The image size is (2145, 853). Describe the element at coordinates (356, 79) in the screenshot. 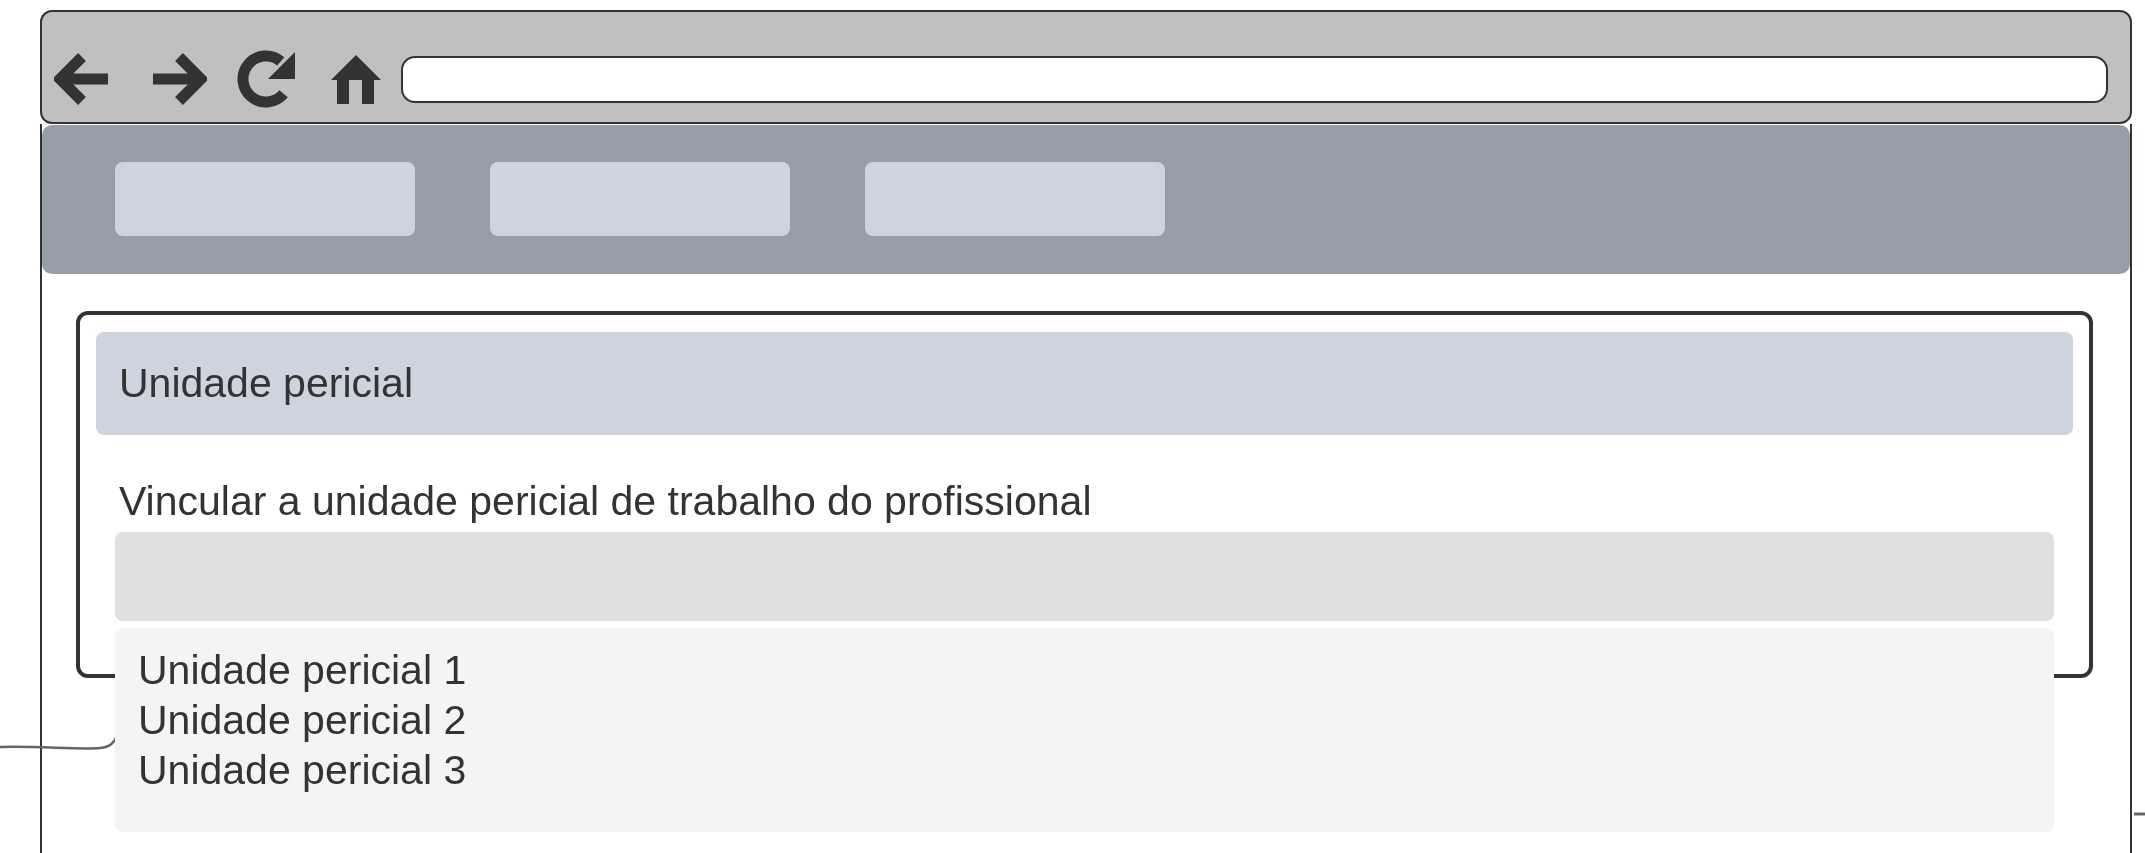

I see `home-icon` at that location.